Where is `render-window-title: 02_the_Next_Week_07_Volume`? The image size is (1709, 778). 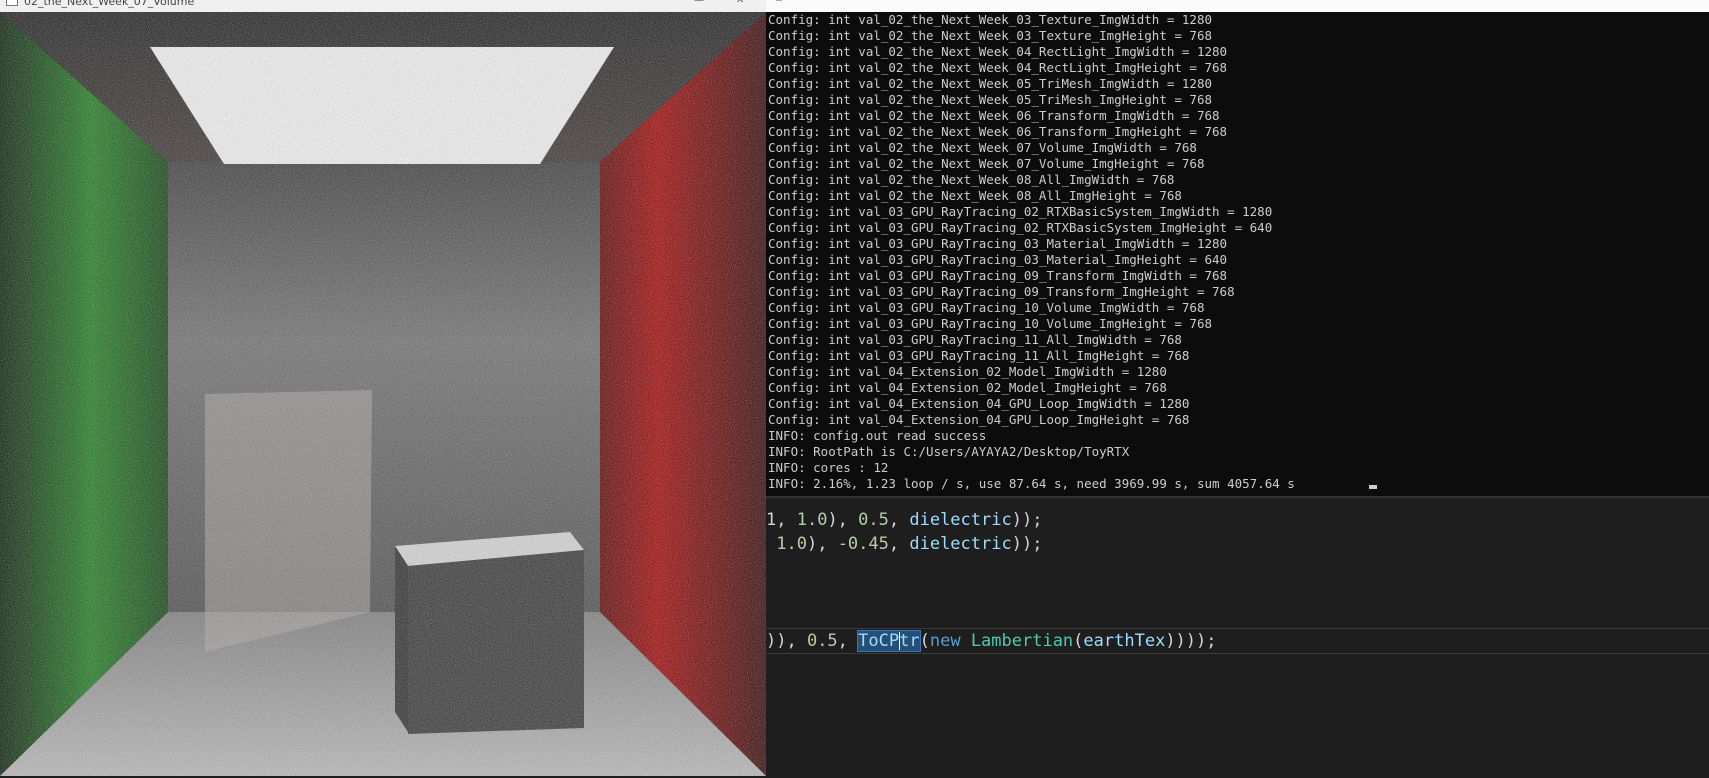 render-window-title: 02_the_Next_Week_07_Volume is located at coordinates (109, 4).